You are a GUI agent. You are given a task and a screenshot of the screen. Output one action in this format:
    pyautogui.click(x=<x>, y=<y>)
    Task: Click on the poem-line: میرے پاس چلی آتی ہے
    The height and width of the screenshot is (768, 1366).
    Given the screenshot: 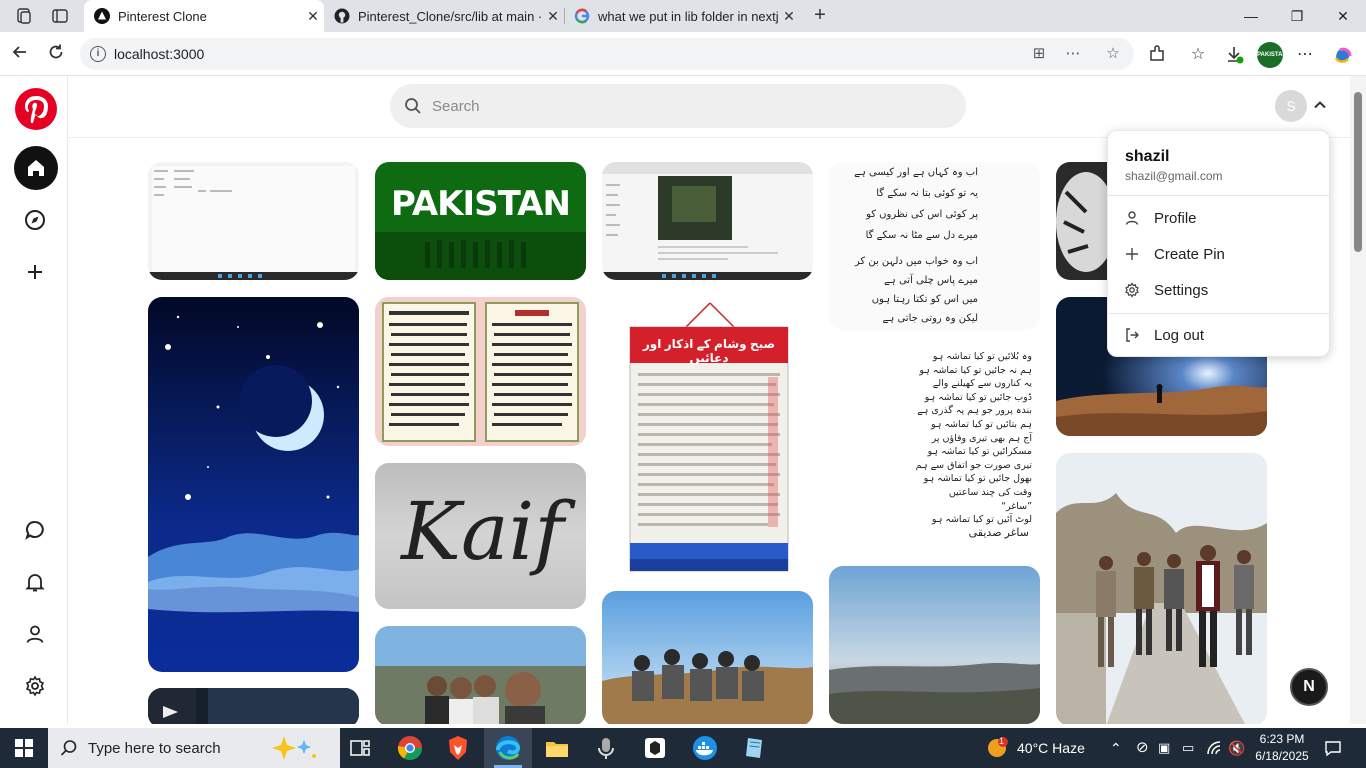 What is the action you would take?
    pyautogui.click(x=931, y=280)
    